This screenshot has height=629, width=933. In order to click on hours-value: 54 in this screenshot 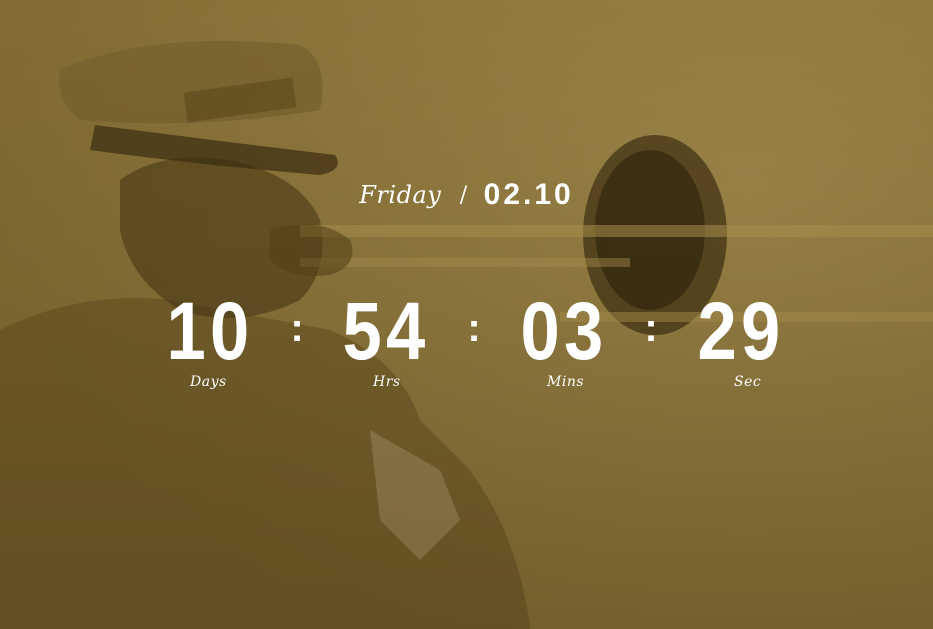, I will do `click(386, 331)`.